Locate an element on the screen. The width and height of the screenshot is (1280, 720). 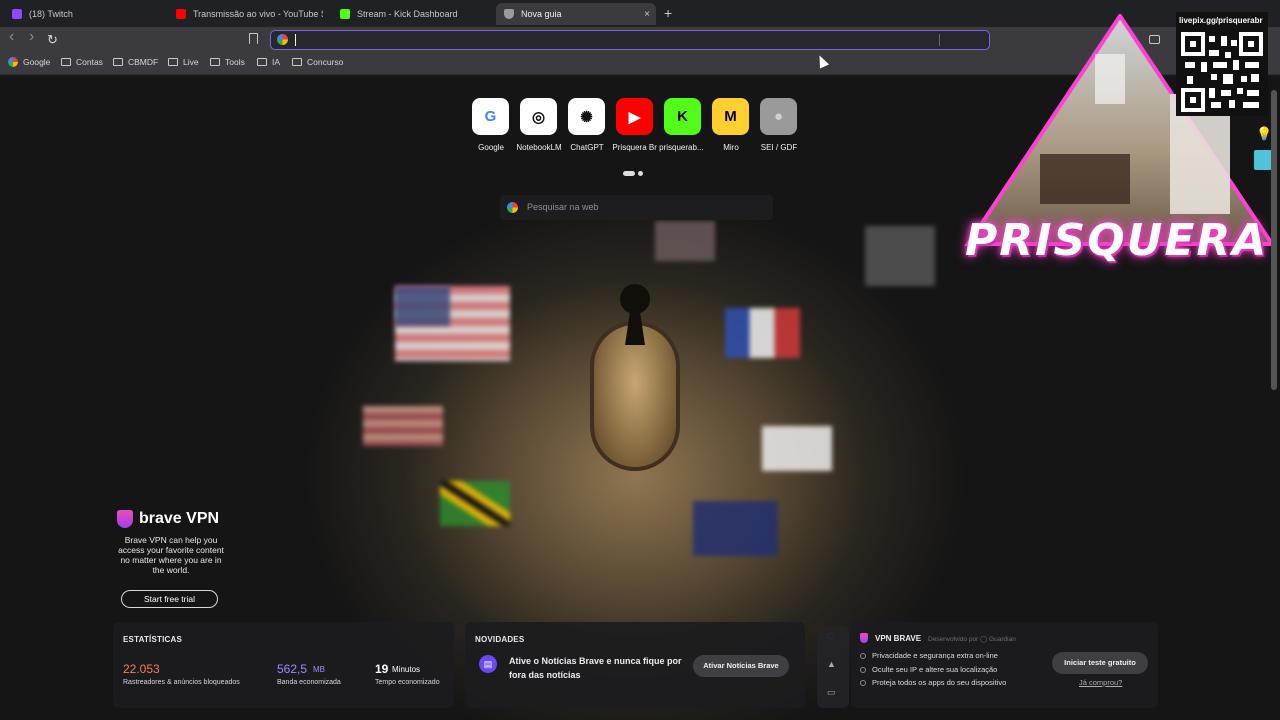
page-dot-active is located at coordinates (629, 173).